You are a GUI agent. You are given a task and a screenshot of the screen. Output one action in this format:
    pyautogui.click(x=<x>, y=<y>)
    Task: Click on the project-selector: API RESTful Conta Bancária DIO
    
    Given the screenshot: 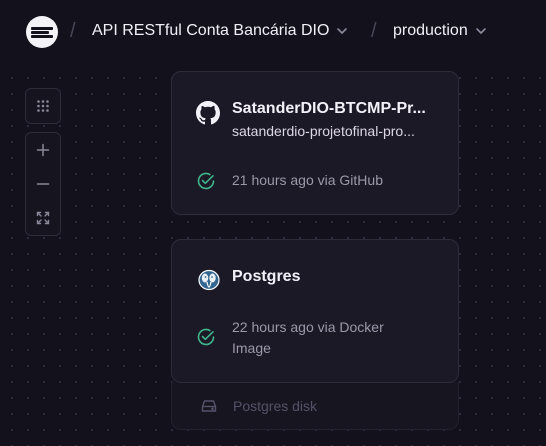 What is the action you would take?
    pyautogui.click(x=220, y=31)
    